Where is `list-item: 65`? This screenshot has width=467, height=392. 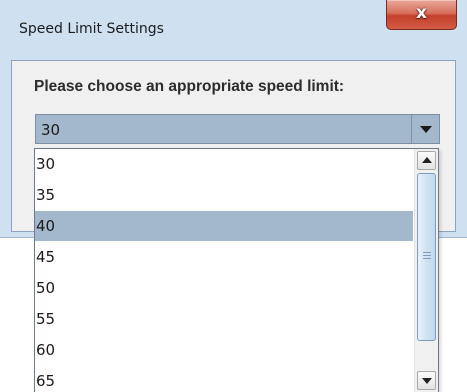 list-item: 65 is located at coordinates (224, 379).